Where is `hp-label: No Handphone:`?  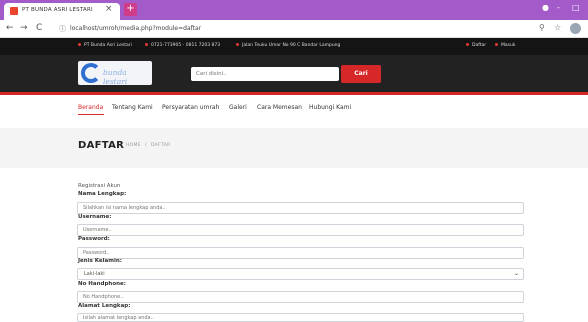 hp-label: No Handphone: is located at coordinates (102, 284).